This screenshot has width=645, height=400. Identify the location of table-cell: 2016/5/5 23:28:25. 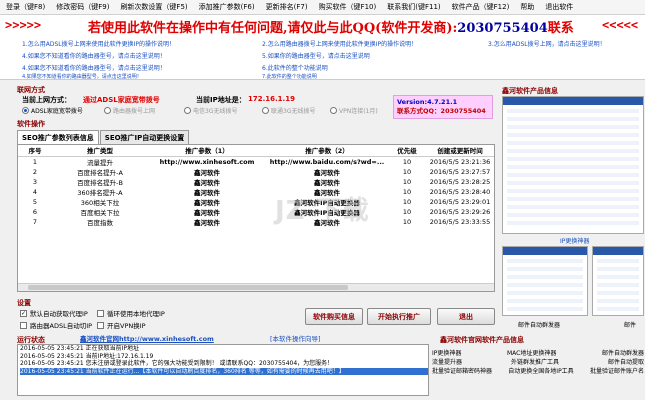
(460, 181).